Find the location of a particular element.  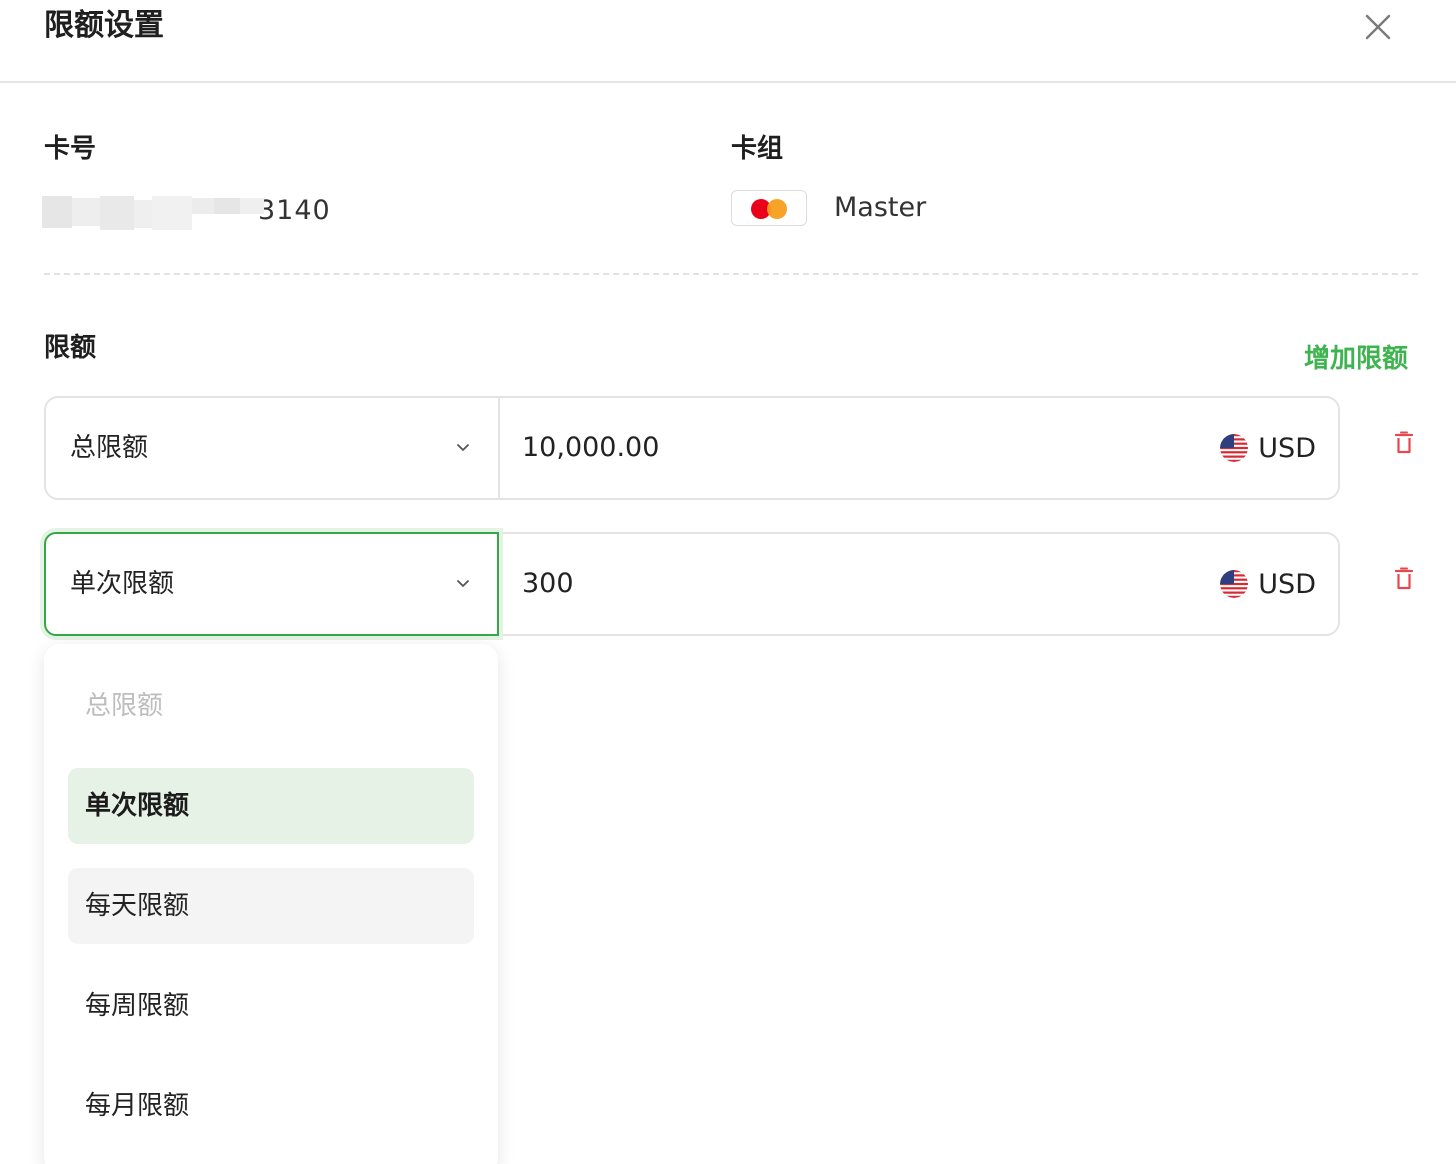

limit-amount-input: 10,000.00 is located at coordinates (590, 448).